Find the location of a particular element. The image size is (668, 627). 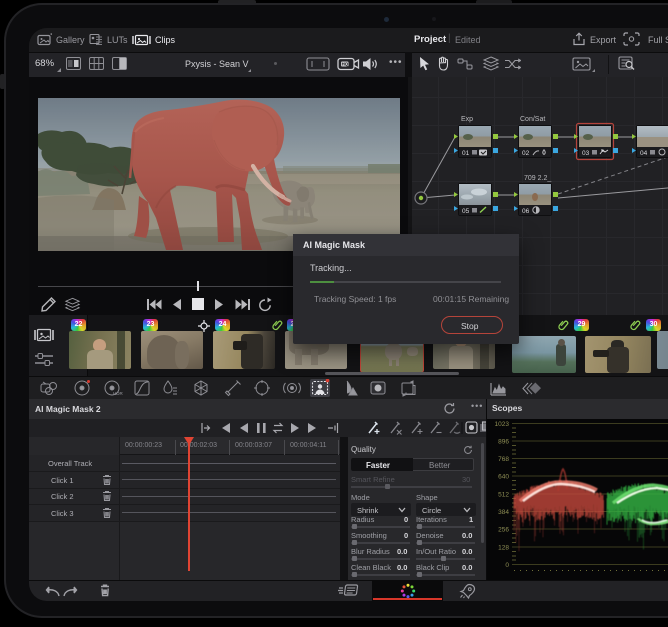

svg-text: Exp is located at coordinates (467, 119).